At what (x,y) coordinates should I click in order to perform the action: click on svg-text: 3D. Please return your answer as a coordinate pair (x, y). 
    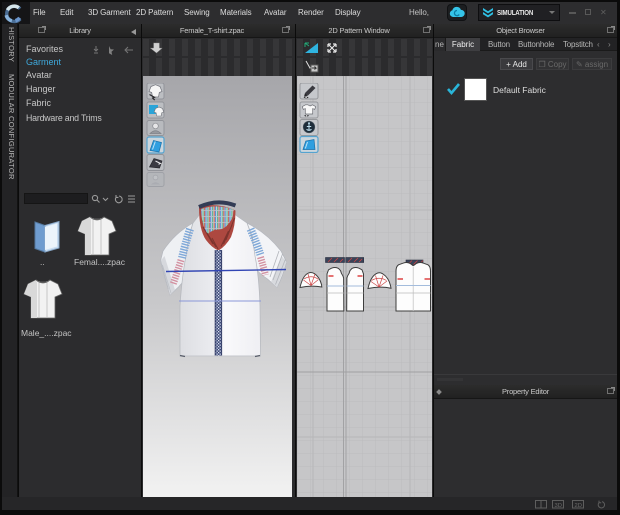
    Looking at the image, I should click on (558, 506).